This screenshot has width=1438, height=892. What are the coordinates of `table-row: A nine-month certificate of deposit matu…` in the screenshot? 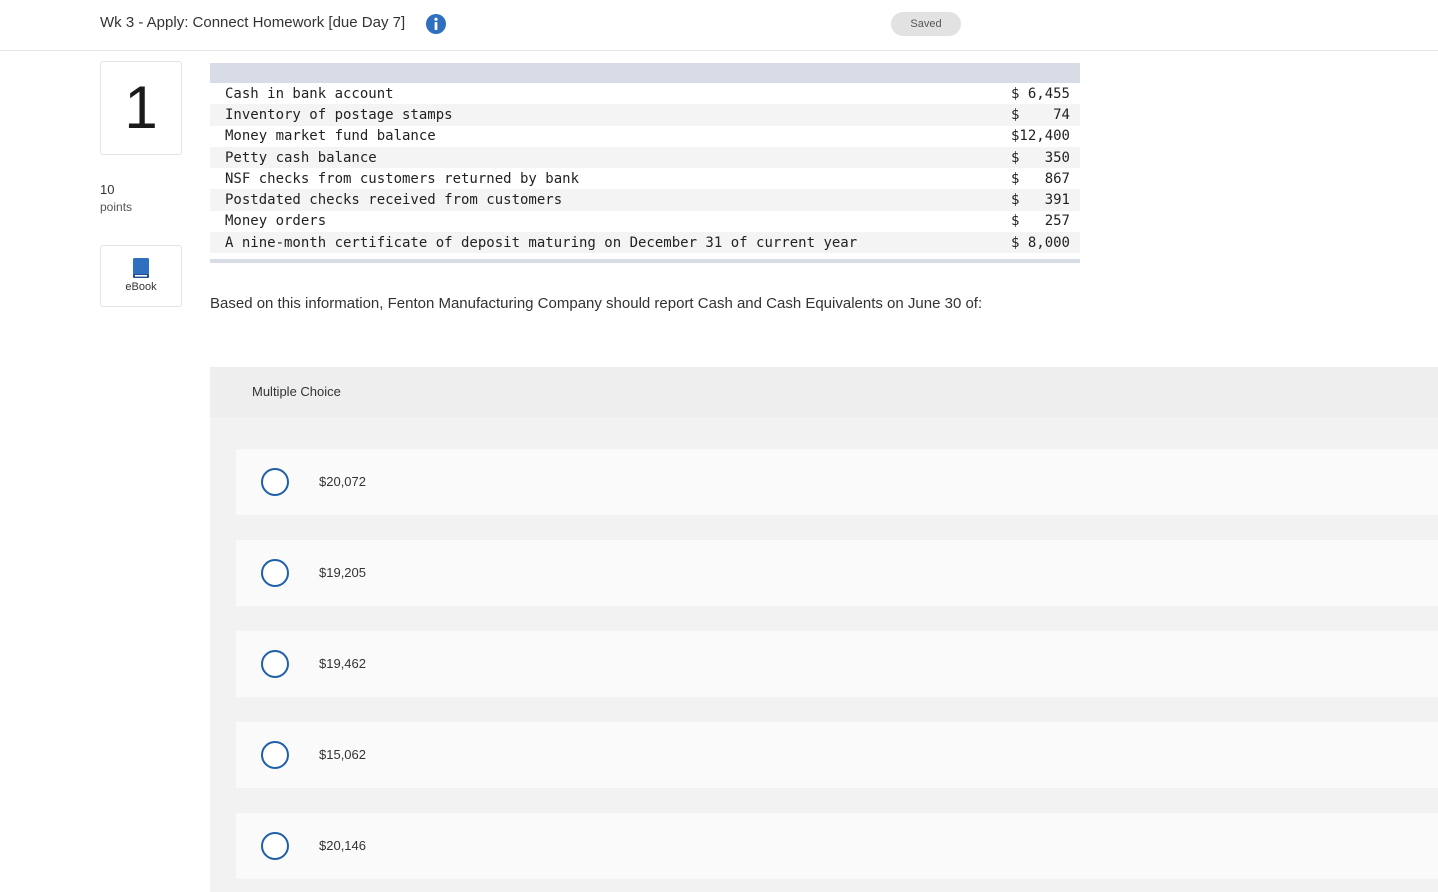 It's located at (645, 243).